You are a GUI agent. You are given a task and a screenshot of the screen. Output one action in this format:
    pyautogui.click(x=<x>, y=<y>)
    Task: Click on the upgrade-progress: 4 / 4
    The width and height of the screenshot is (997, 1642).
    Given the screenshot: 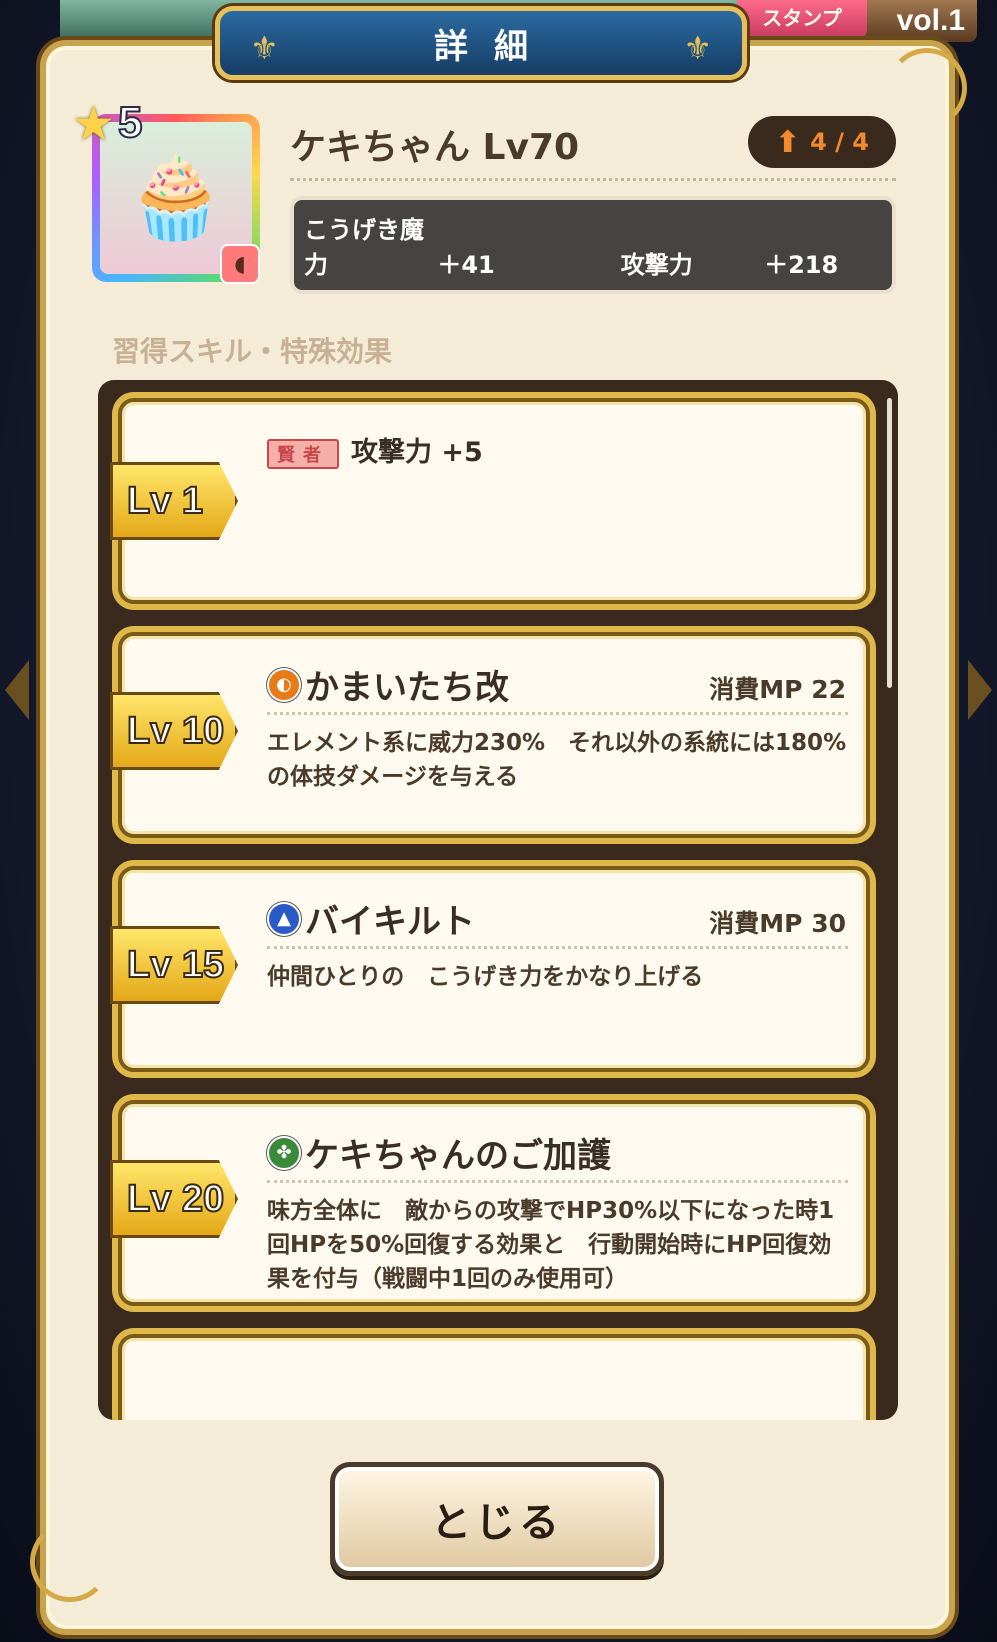 What is the action you would take?
    pyautogui.click(x=839, y=142)
    